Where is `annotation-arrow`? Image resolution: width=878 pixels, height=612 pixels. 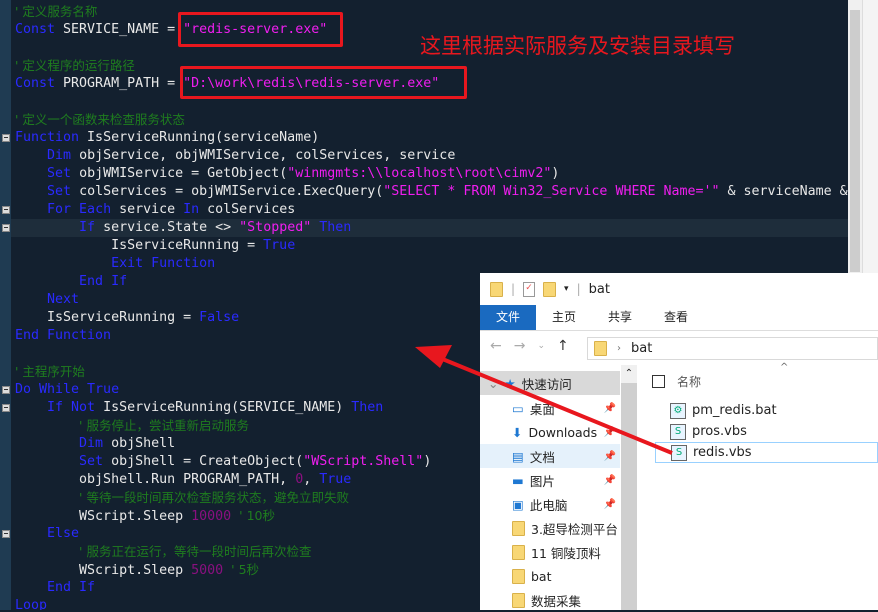
annotation-arrow is located at coordinates (544, 400).